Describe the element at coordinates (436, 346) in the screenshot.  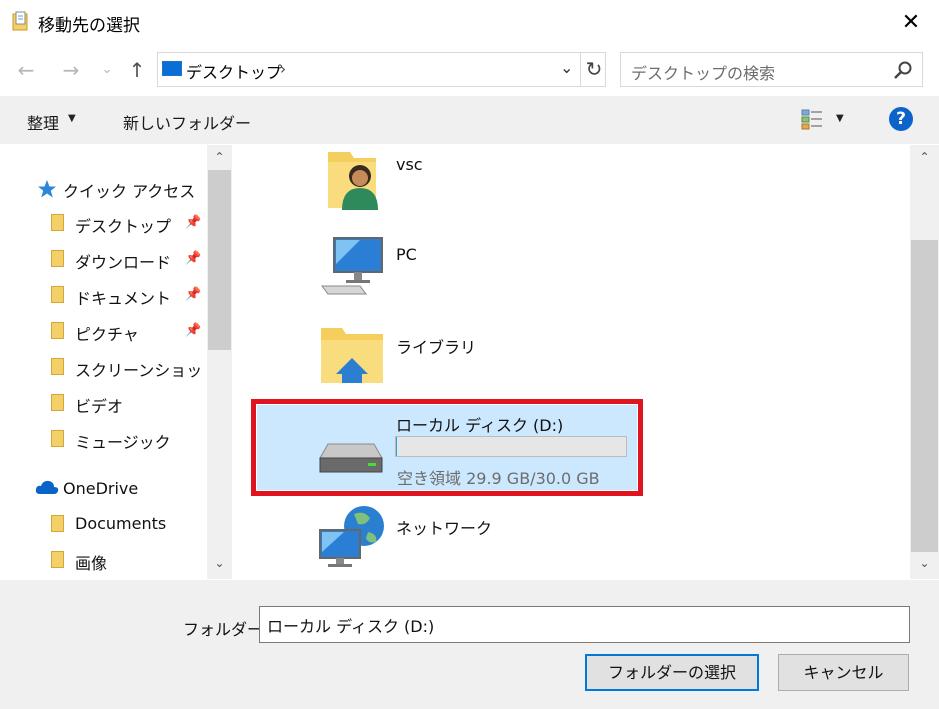
I see `item-label: ライブラリ` at that location.